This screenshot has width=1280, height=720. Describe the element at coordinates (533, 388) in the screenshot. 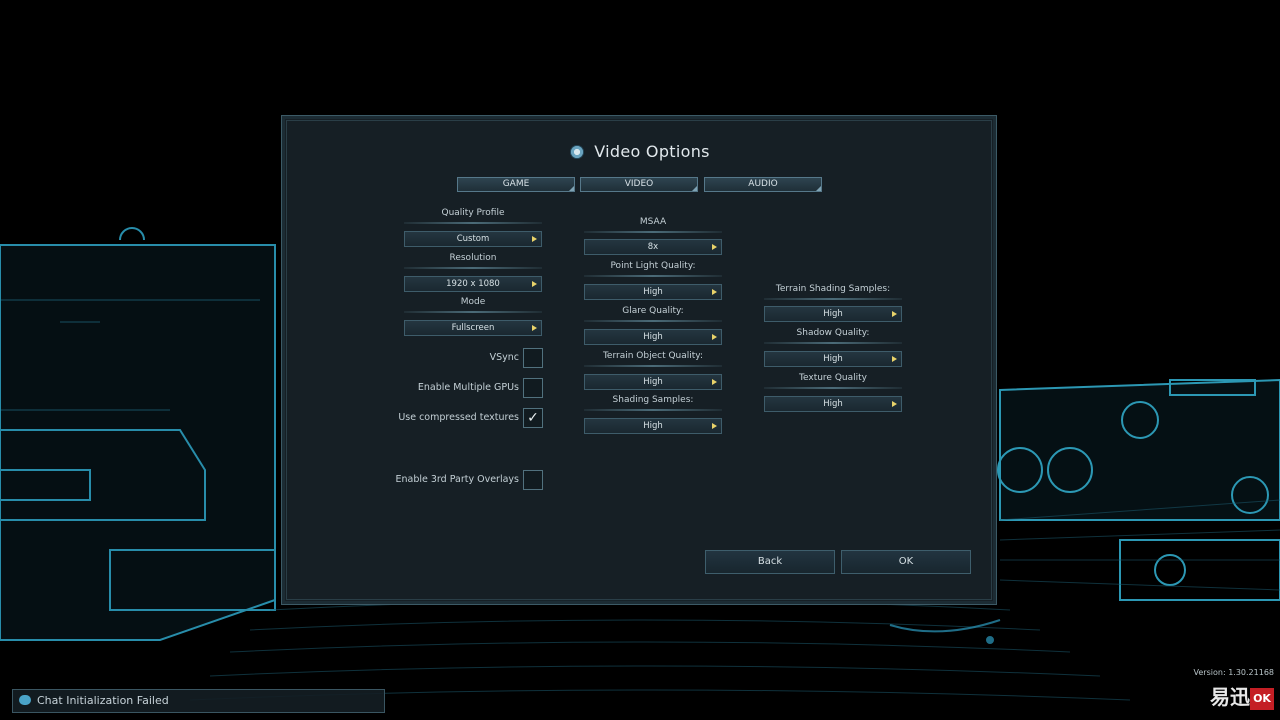

I see `multi-gpu-checkbox` at that location.